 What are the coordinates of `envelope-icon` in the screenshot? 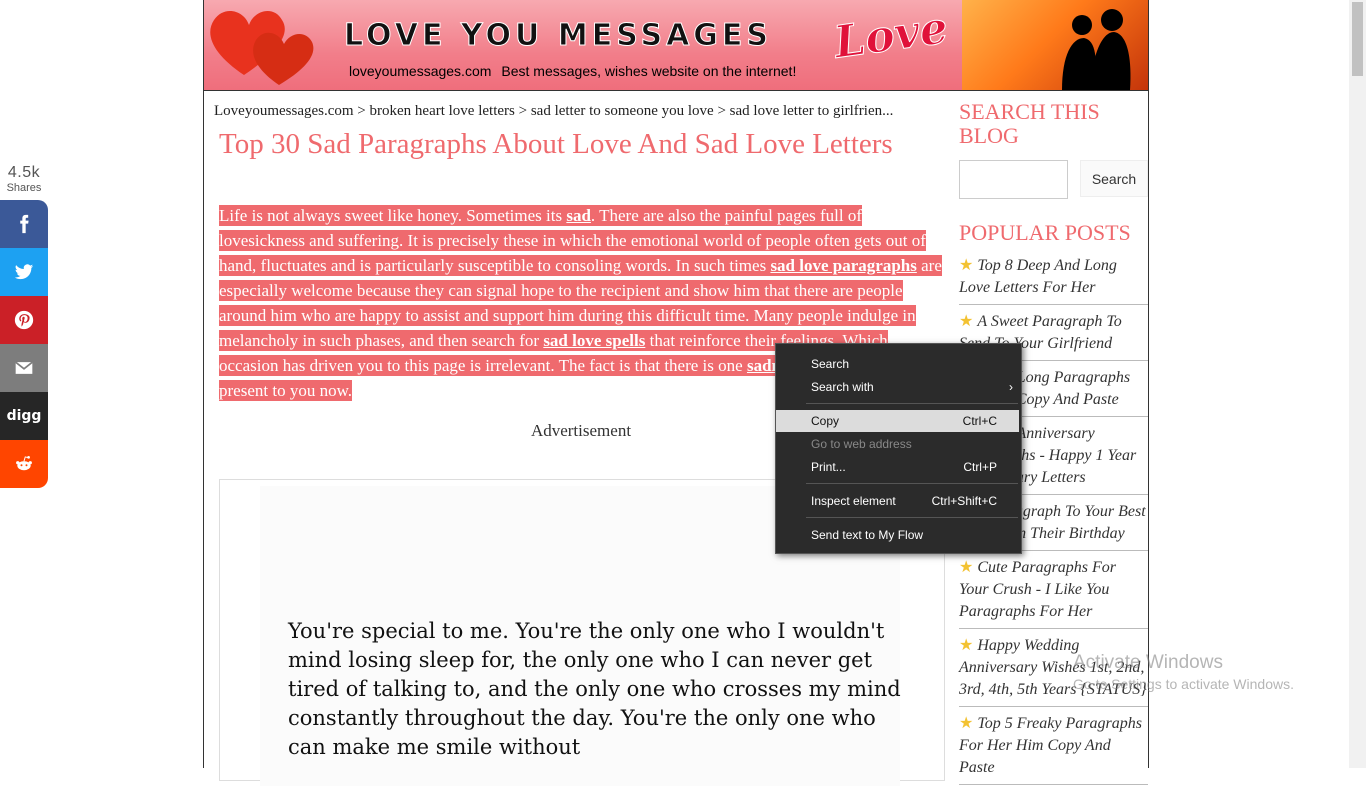 It's located at (24, 367).